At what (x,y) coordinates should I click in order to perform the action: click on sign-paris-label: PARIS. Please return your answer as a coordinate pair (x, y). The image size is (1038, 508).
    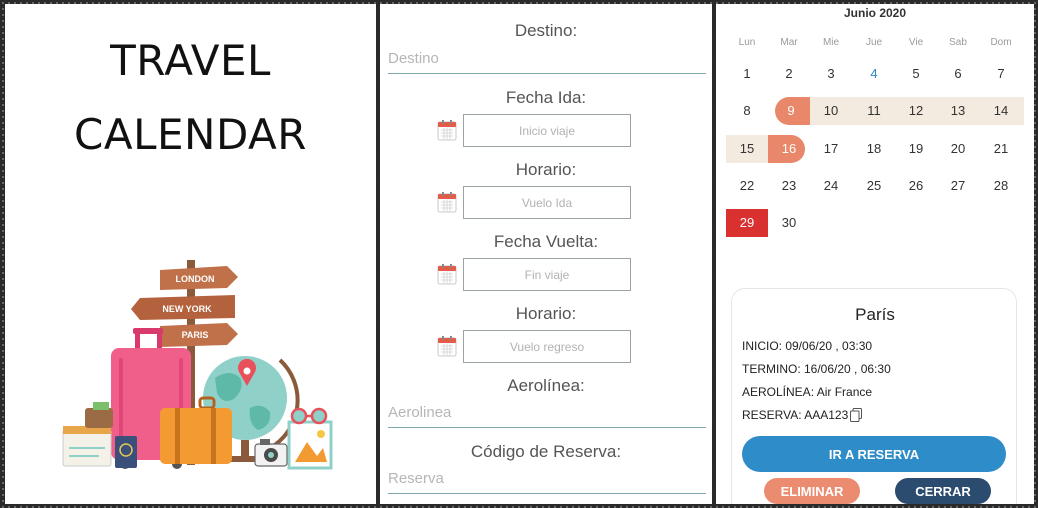
    Looking at the image, I should click on (195, 335).